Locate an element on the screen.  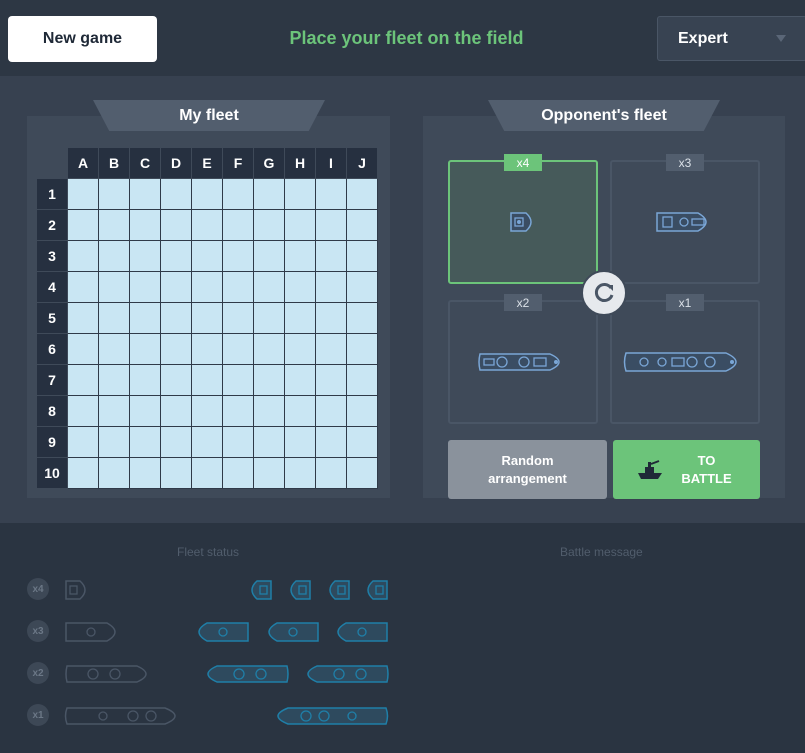
ship-slot-2-deck: x3 is located at coordinates (685, 219).